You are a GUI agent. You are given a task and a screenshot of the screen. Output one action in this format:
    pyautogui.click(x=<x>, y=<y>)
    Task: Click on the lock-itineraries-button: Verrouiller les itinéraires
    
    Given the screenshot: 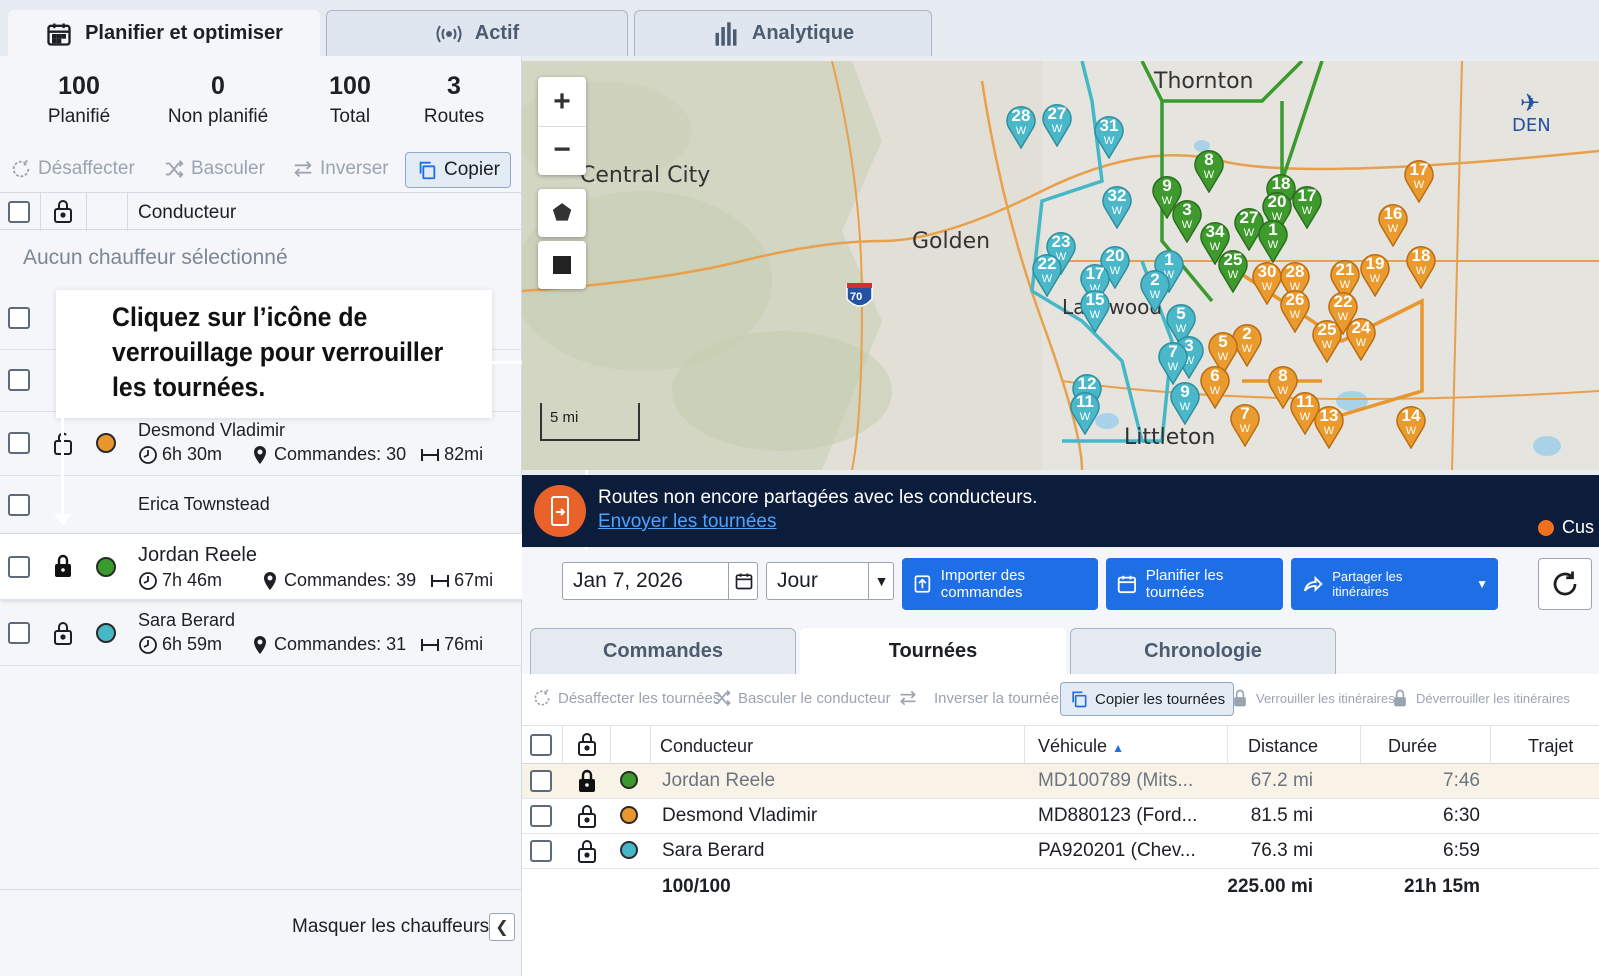 What is the action you would take?
    pyautogui.click(x=1312, y=698)
    